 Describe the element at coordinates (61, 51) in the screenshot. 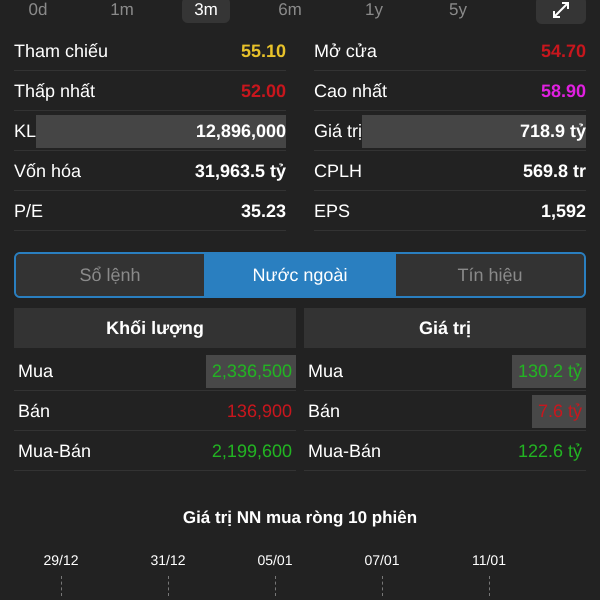

I see `stat-label: Tham chiếu` at that location.